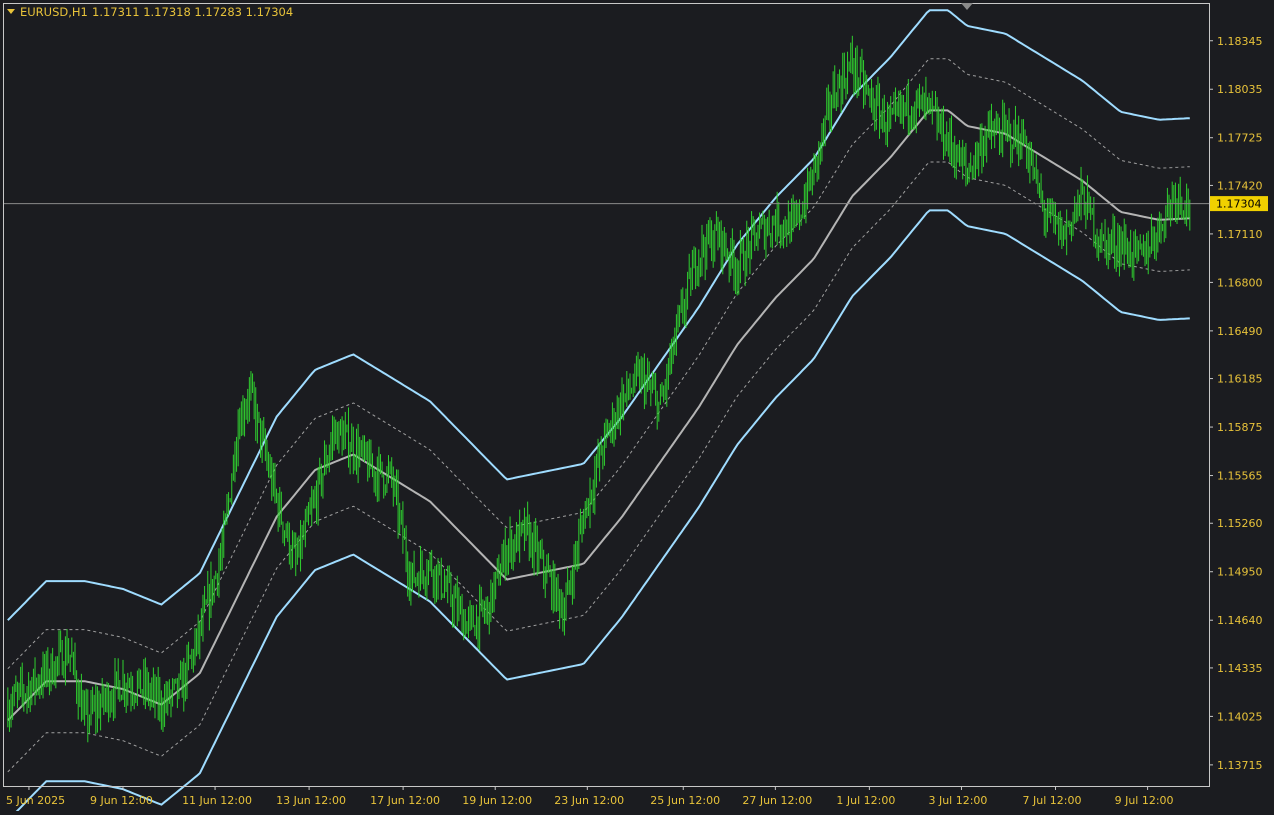  Describe the element at coordinates (1240, 89) in the screenshot. I see `price-tick-label: 1.18035` at that location.